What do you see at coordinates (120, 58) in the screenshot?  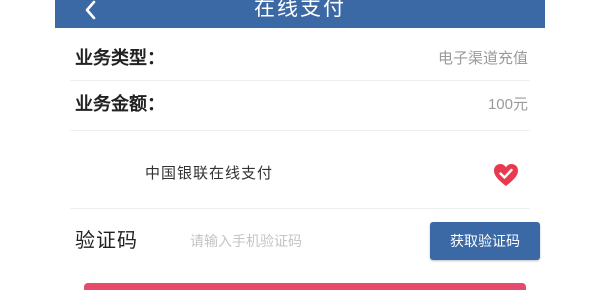 I see `business-type-label: 业务类型：` at bounding box center [120, 58].